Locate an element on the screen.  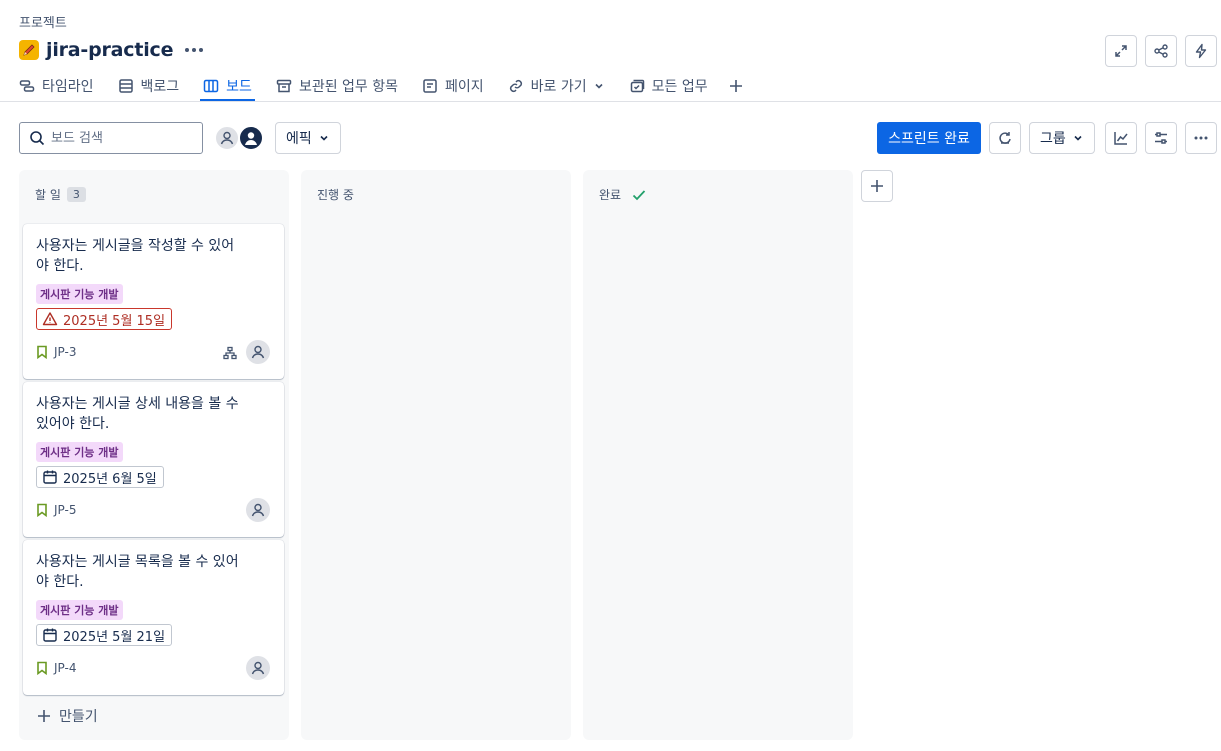
add-tab-icon is located at coordinates (736, 86).